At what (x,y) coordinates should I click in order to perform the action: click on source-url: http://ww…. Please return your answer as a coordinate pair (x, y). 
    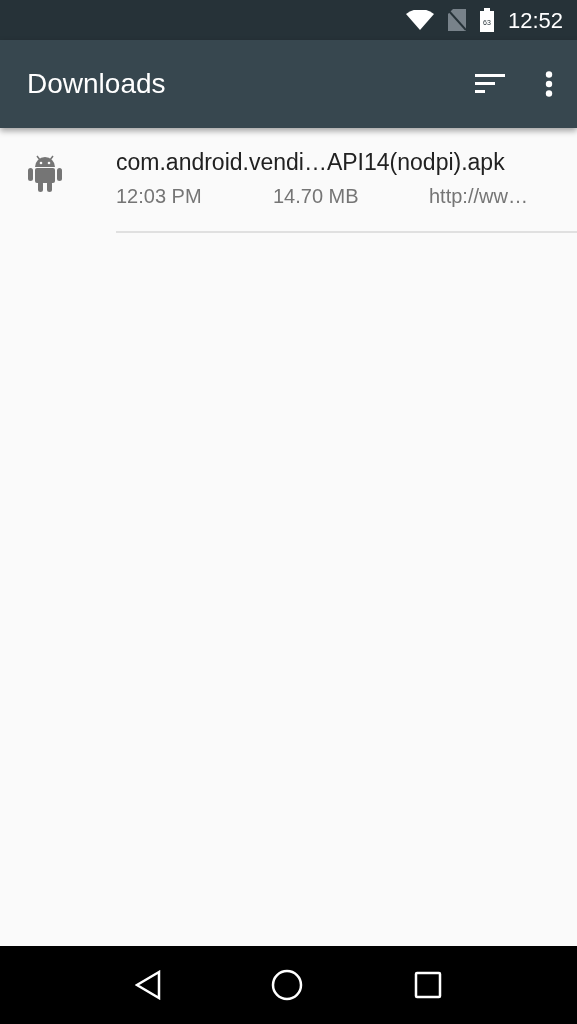
    Looking at the image, I should click on (478, 197).